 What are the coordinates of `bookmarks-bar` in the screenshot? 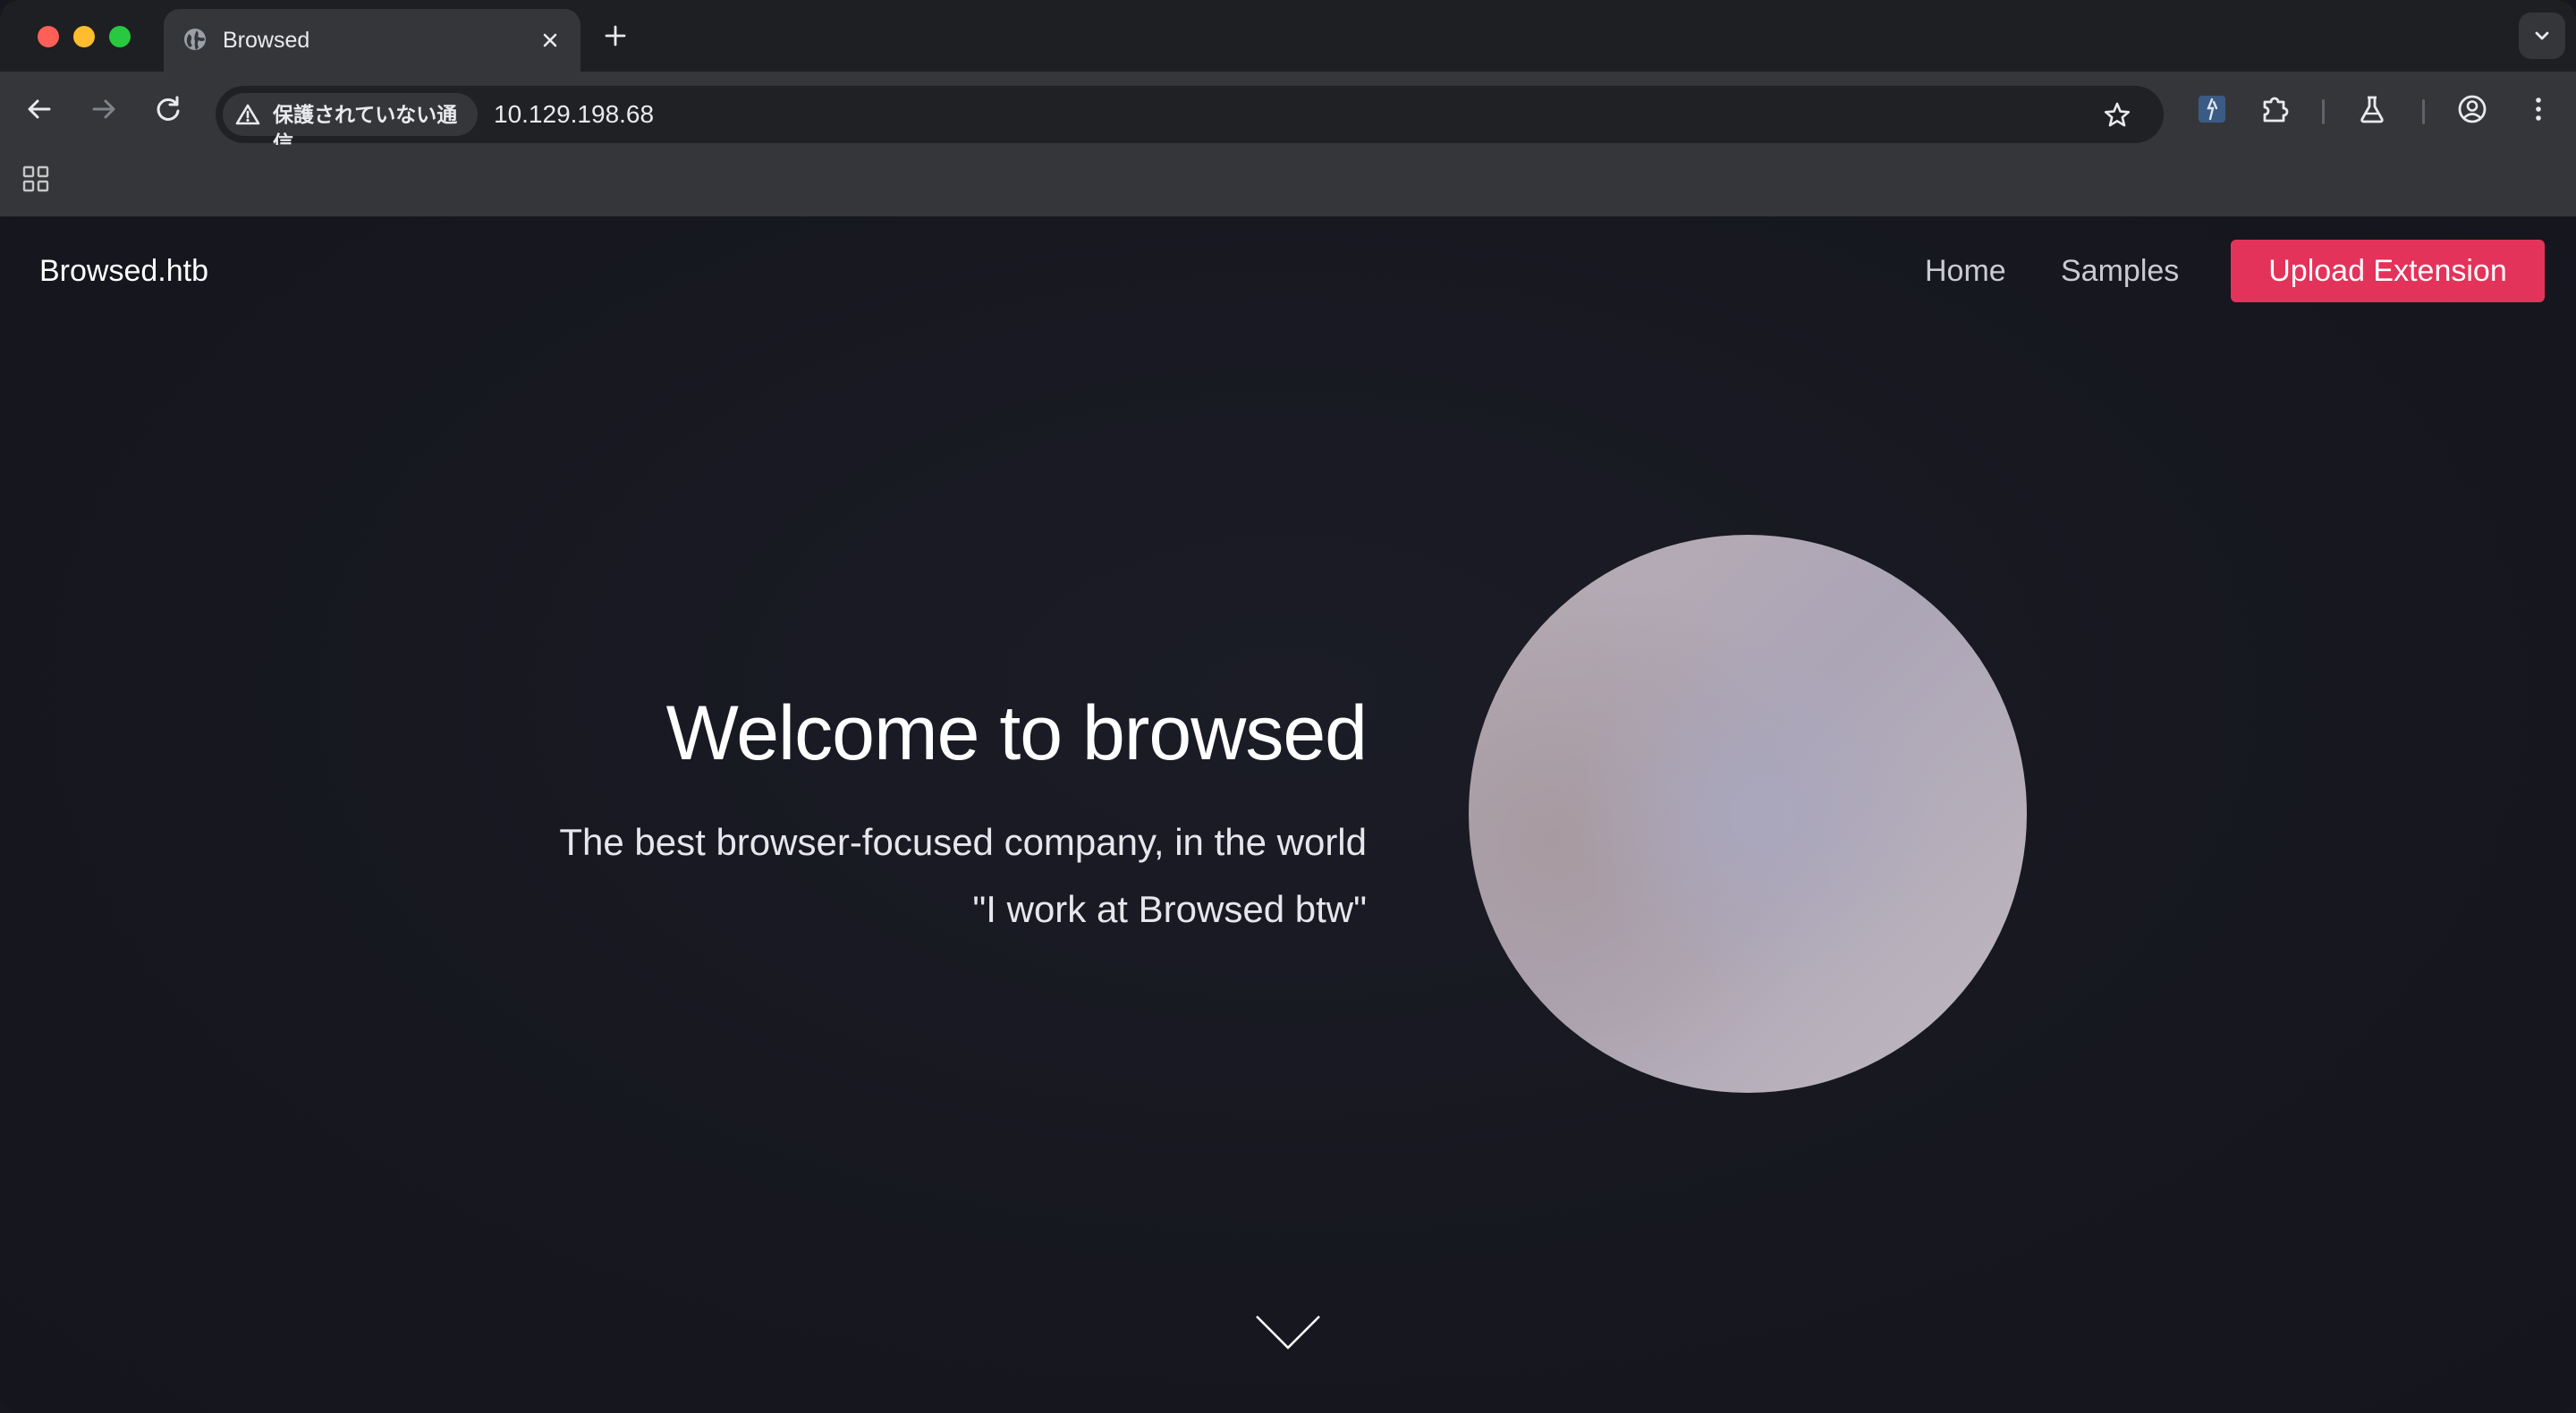 It's located at (1288, 180).